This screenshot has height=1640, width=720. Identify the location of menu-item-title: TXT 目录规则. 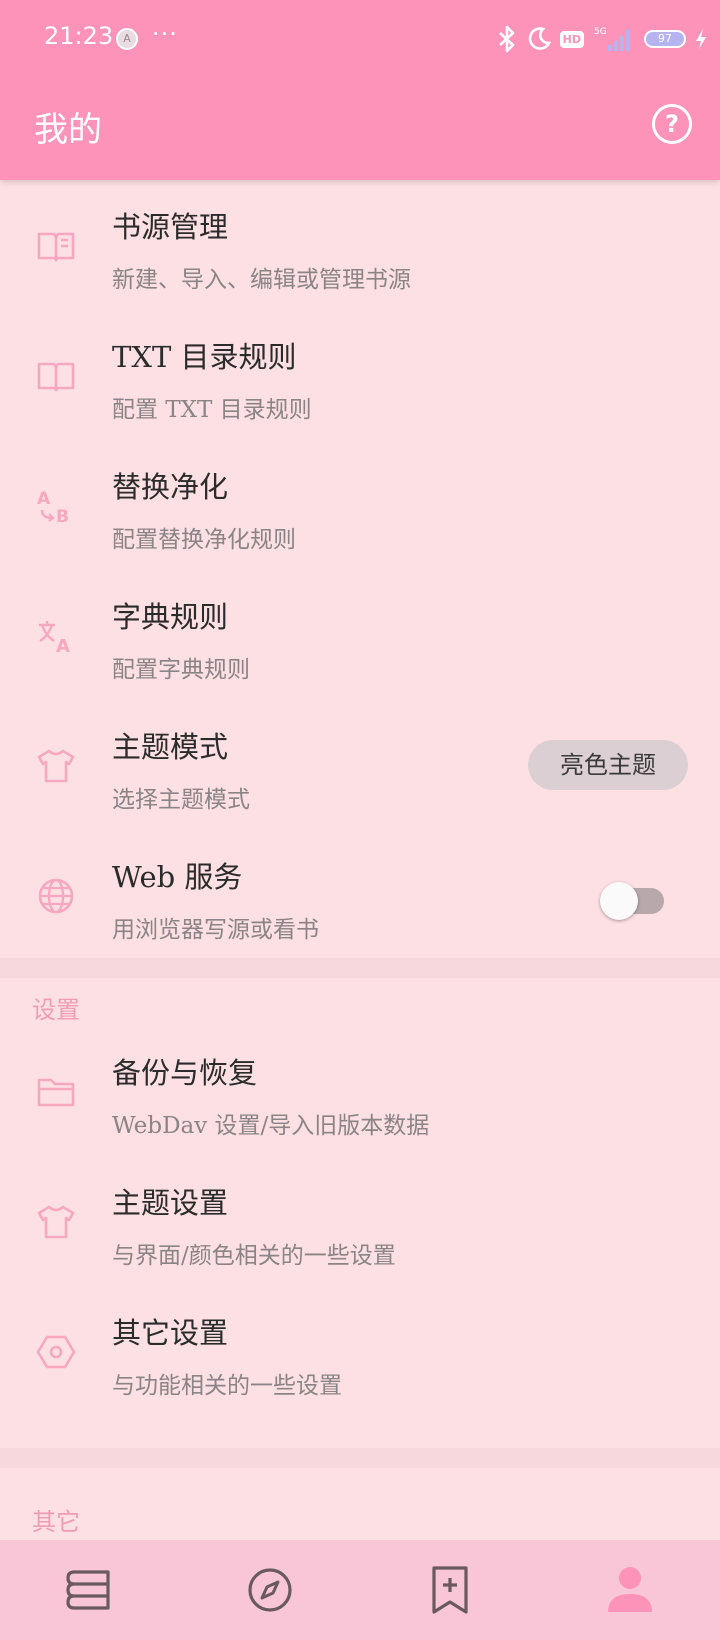
(204, 357).